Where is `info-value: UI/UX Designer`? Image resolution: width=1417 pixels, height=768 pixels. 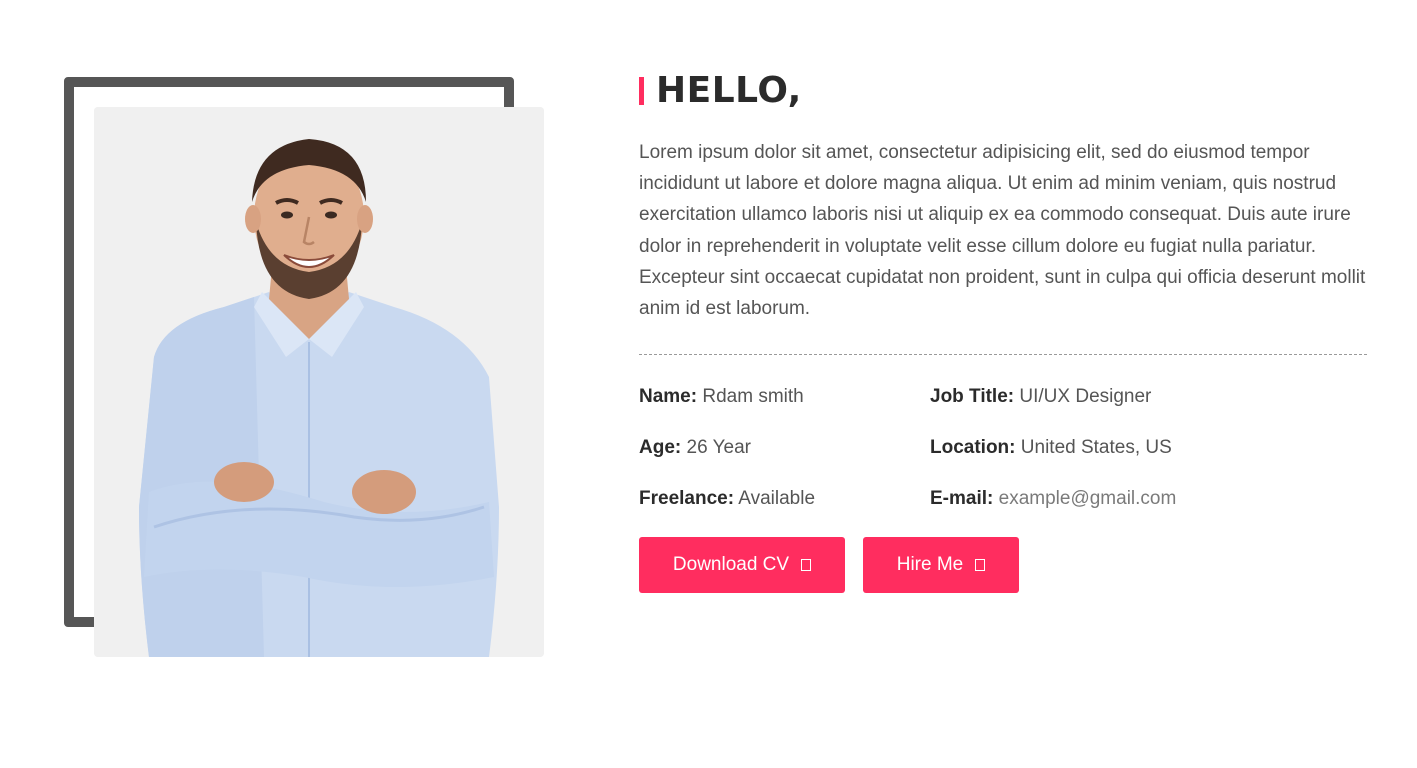
info-value: UI/UX Designer is located at coordinates (1085, 397).